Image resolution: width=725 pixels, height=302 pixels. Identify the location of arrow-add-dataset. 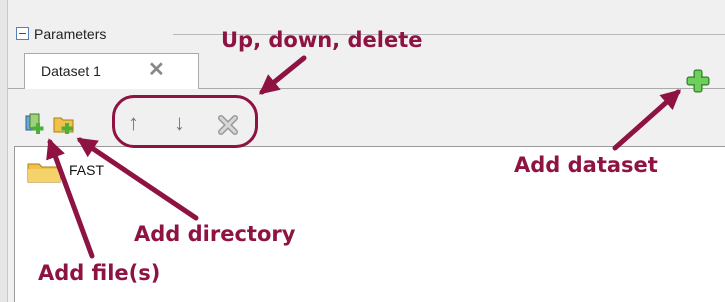
(646, 120).